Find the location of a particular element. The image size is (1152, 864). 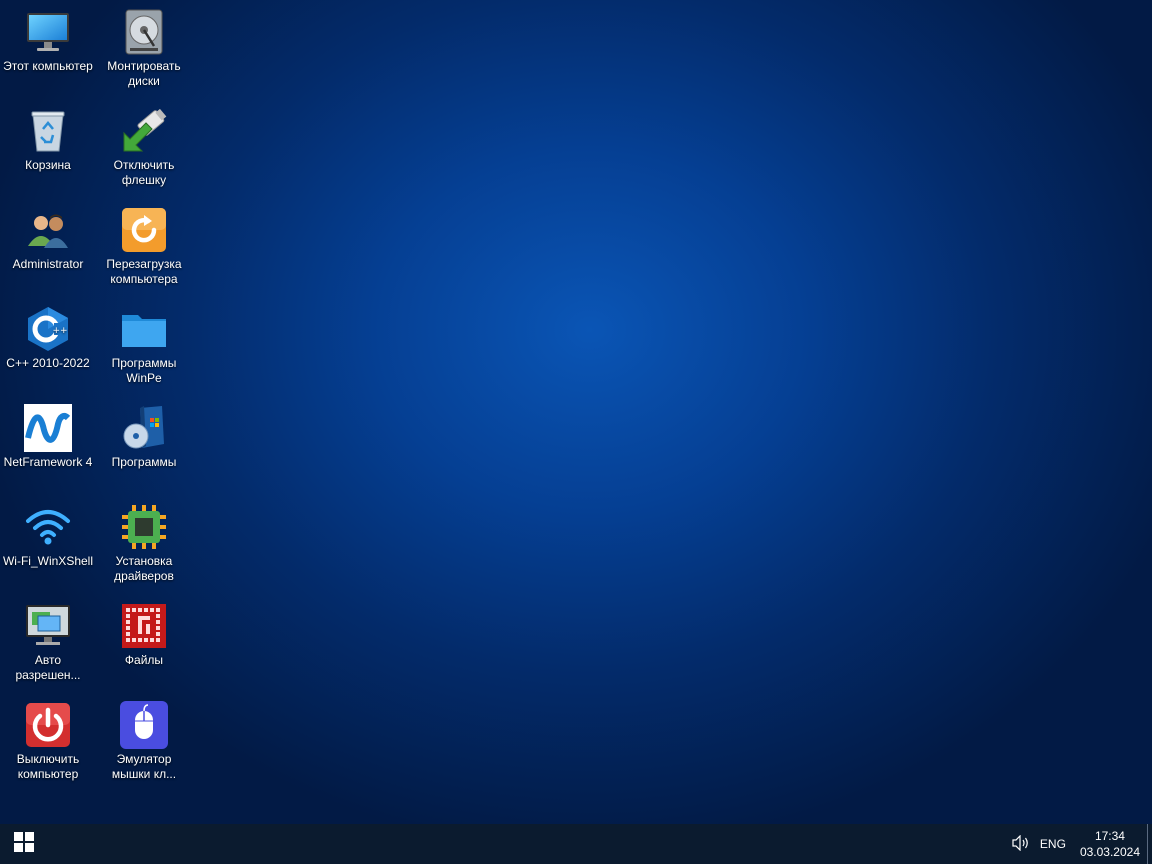

power-icon is located at coordinates (48, 725).